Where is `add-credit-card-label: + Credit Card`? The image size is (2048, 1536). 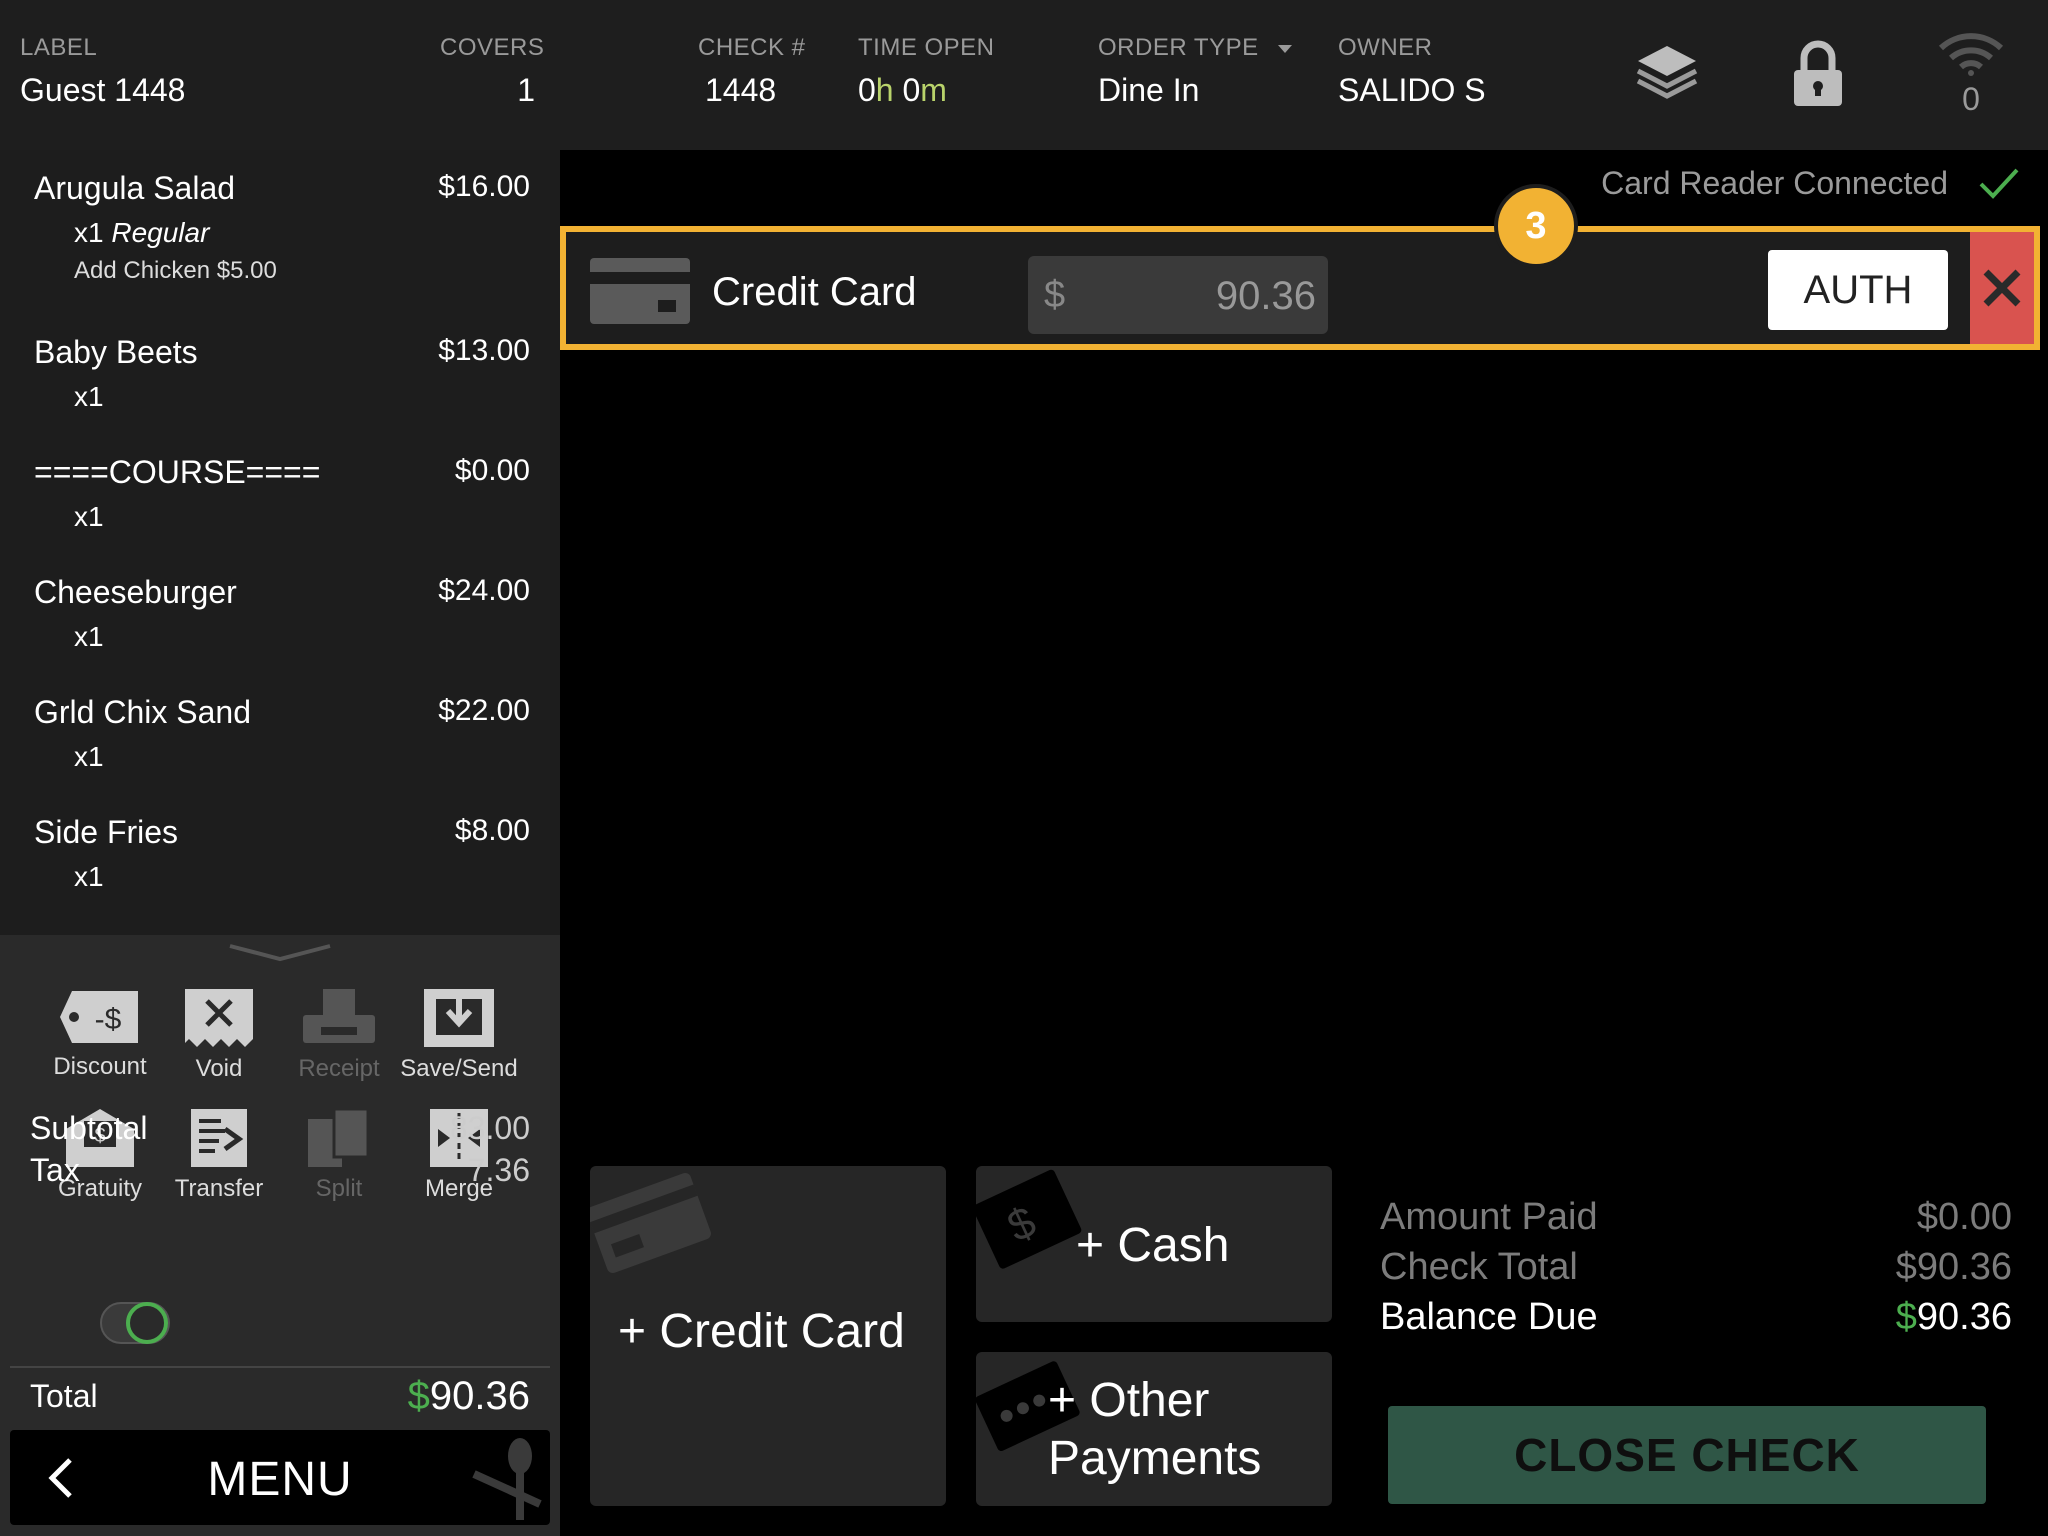
add-credit-card-label: + Credit Card is located at coordinates (761, 1331).